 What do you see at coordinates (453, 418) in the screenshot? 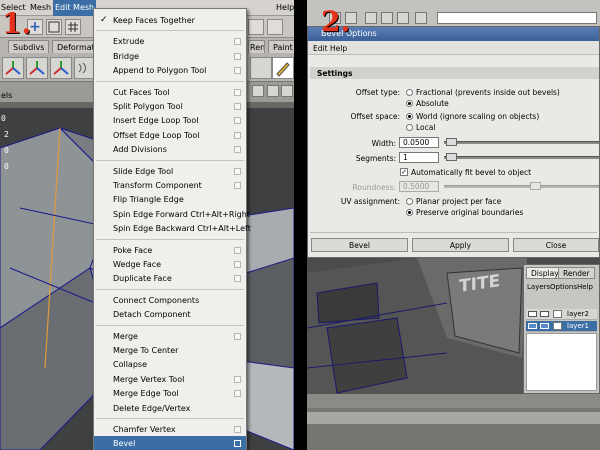
I see `range-slider` at bounding box center [453, 418].